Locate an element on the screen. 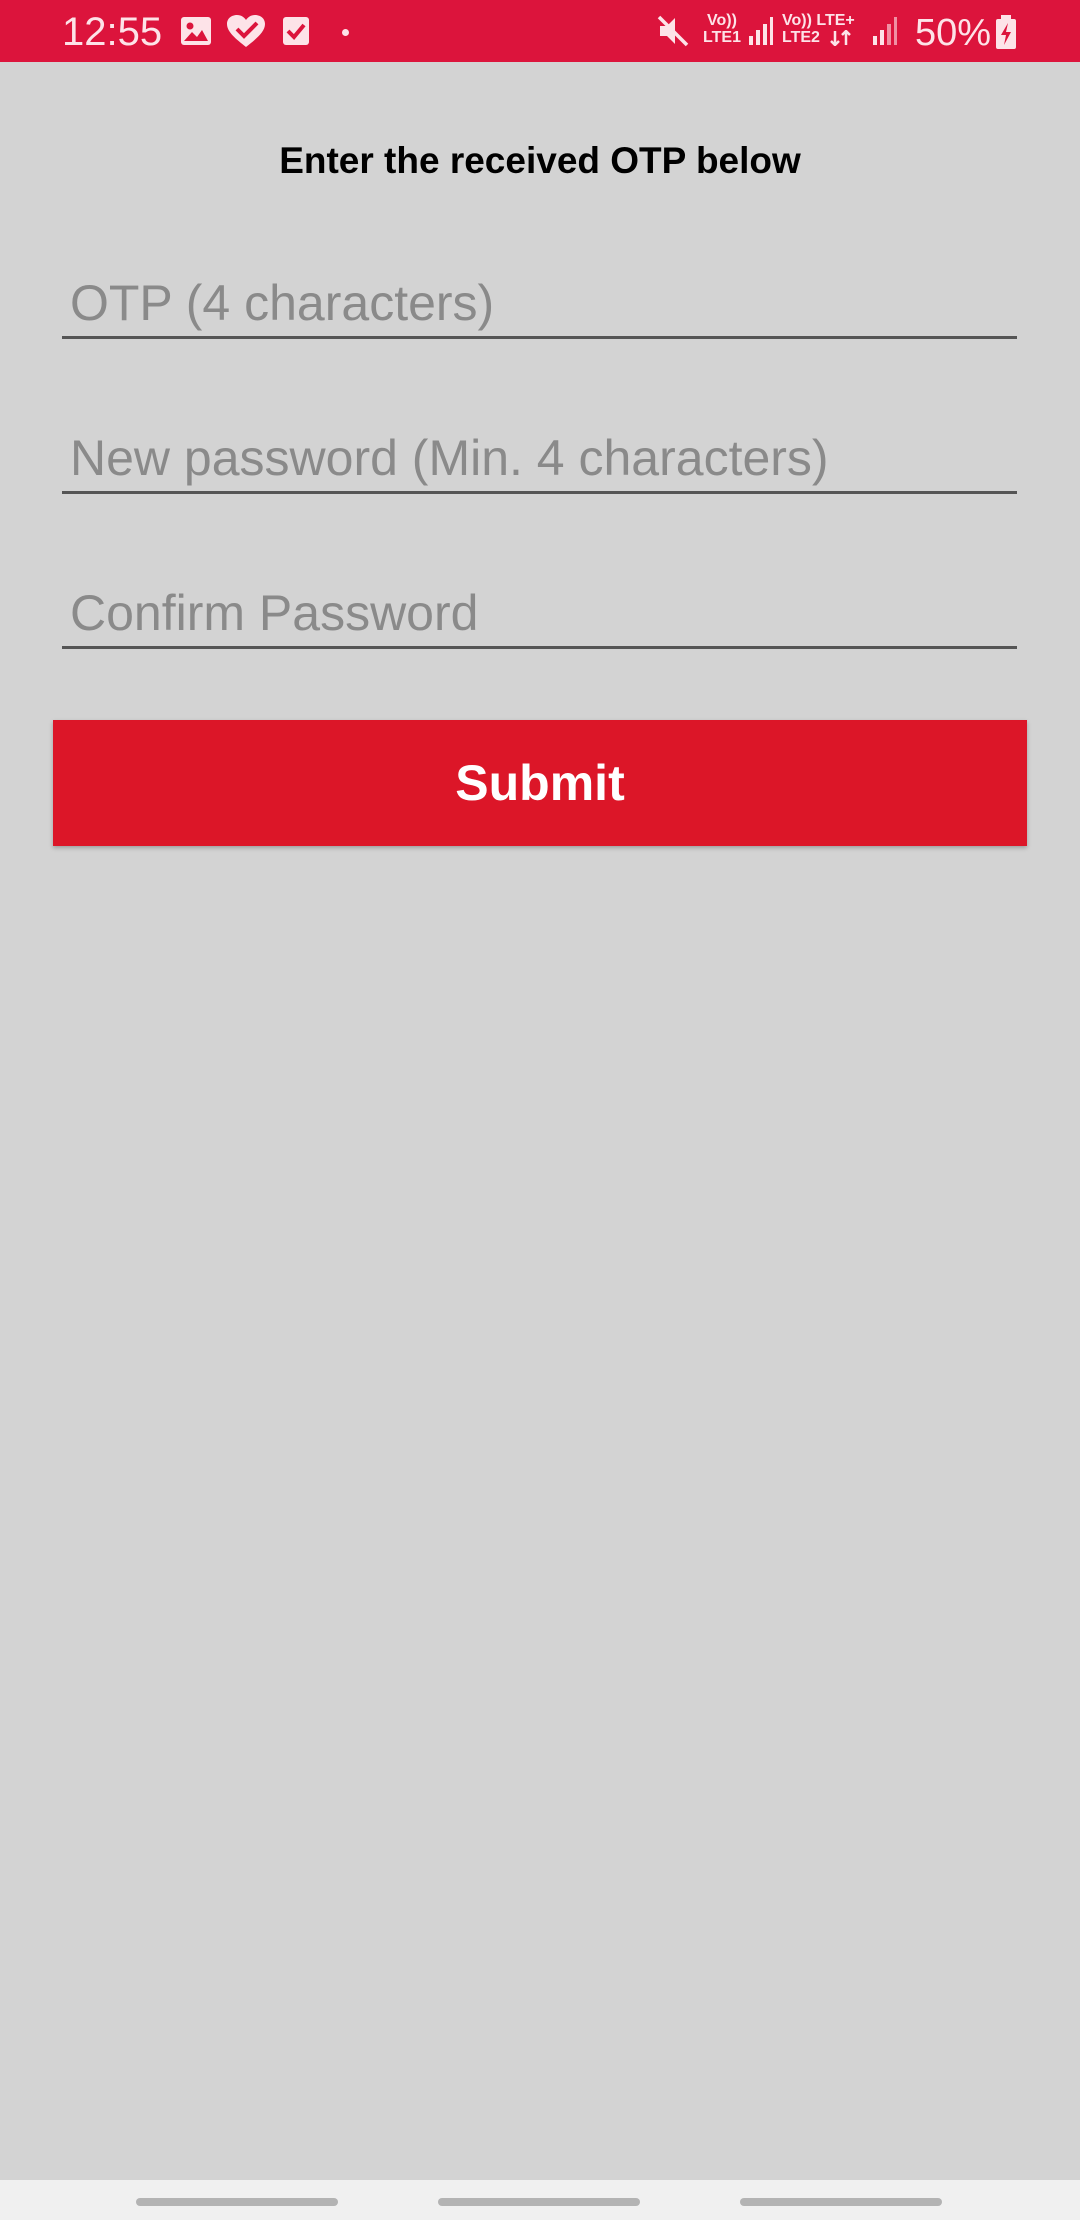  battery-charging-icon is located at coordinates (1006, 32).